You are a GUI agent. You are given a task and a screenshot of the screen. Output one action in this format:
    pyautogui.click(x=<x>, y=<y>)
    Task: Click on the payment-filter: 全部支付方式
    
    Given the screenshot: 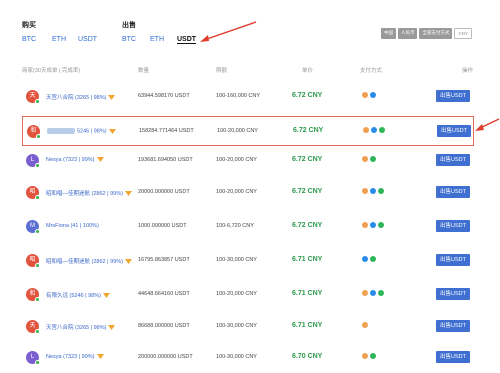 What is the action you would take?
    pyautogui.click(x=436, y=33)
    